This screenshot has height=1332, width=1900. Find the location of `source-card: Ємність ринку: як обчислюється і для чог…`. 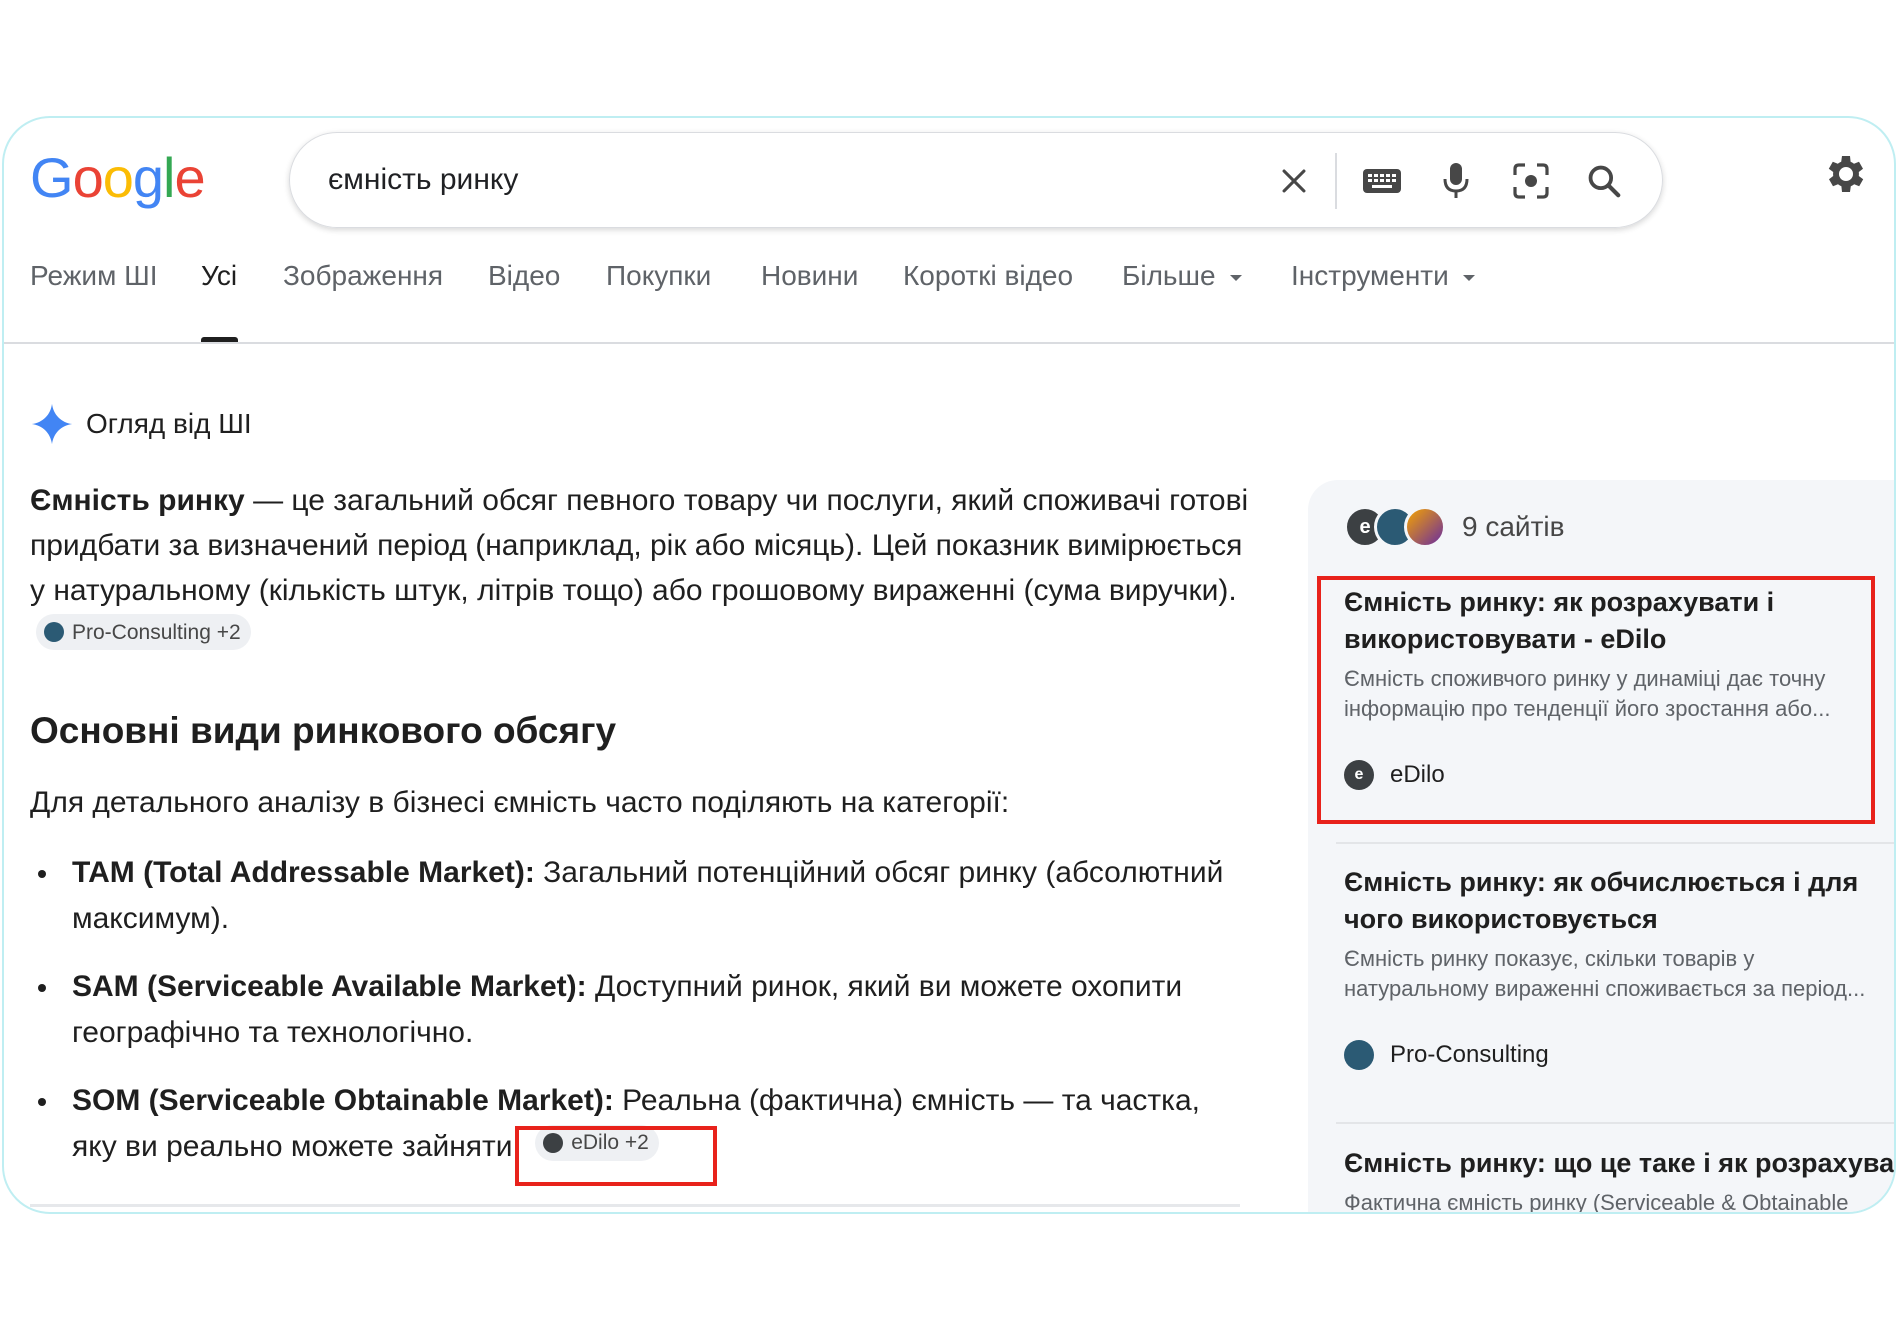

source-card: Ємність ринку: як обчислюється і для чог… is located at coordinates (1619, 967).